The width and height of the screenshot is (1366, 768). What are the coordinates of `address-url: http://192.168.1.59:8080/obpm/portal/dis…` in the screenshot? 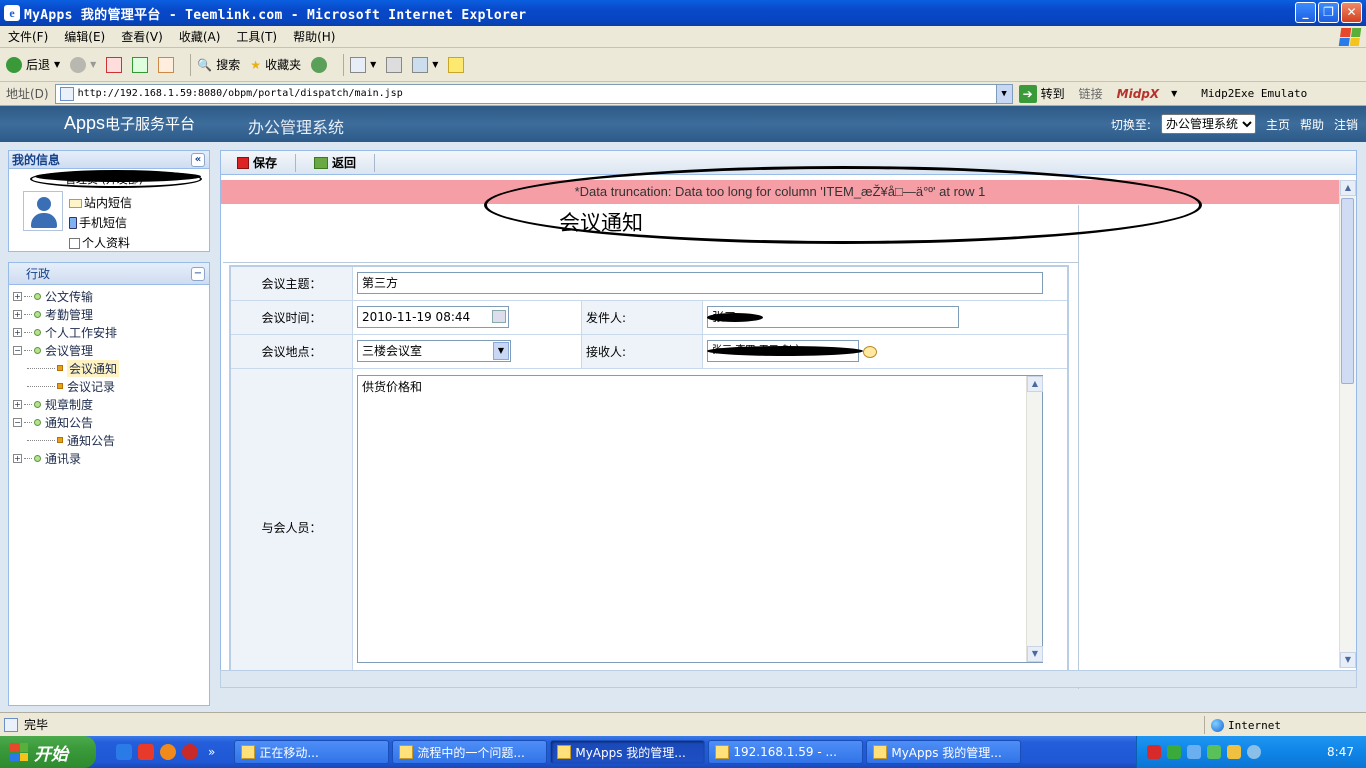 It's located at (240, 93).